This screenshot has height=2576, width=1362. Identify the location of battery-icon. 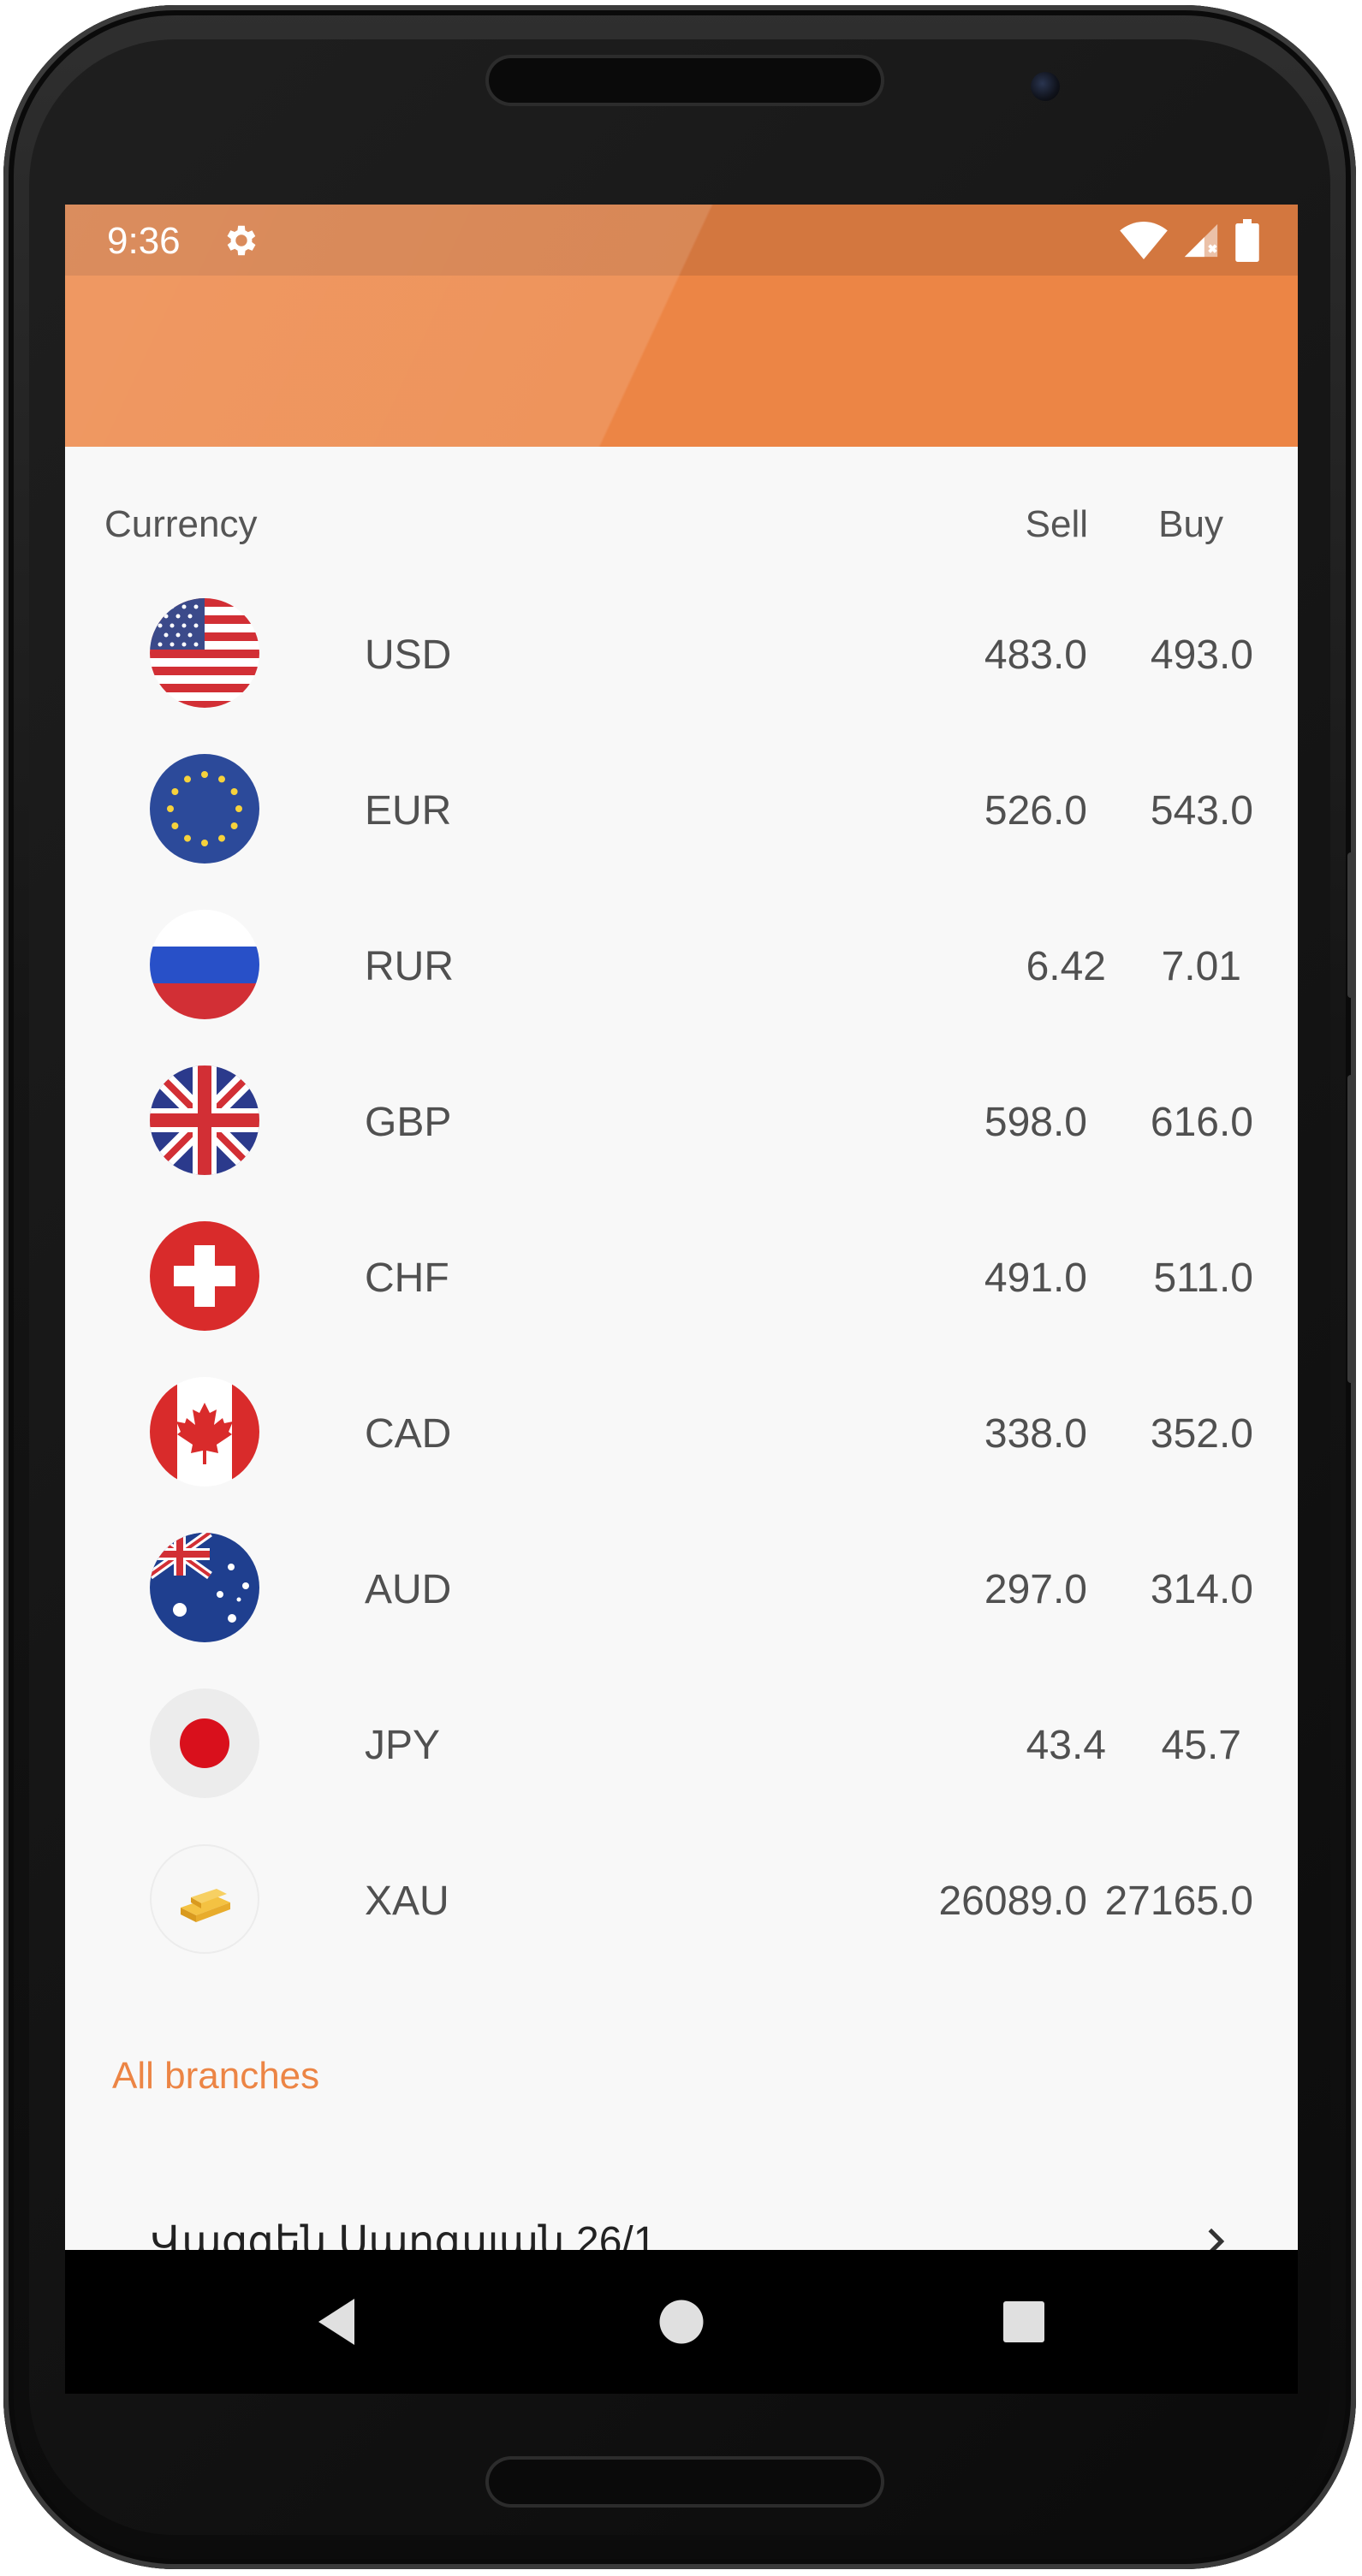
(1247, 240).